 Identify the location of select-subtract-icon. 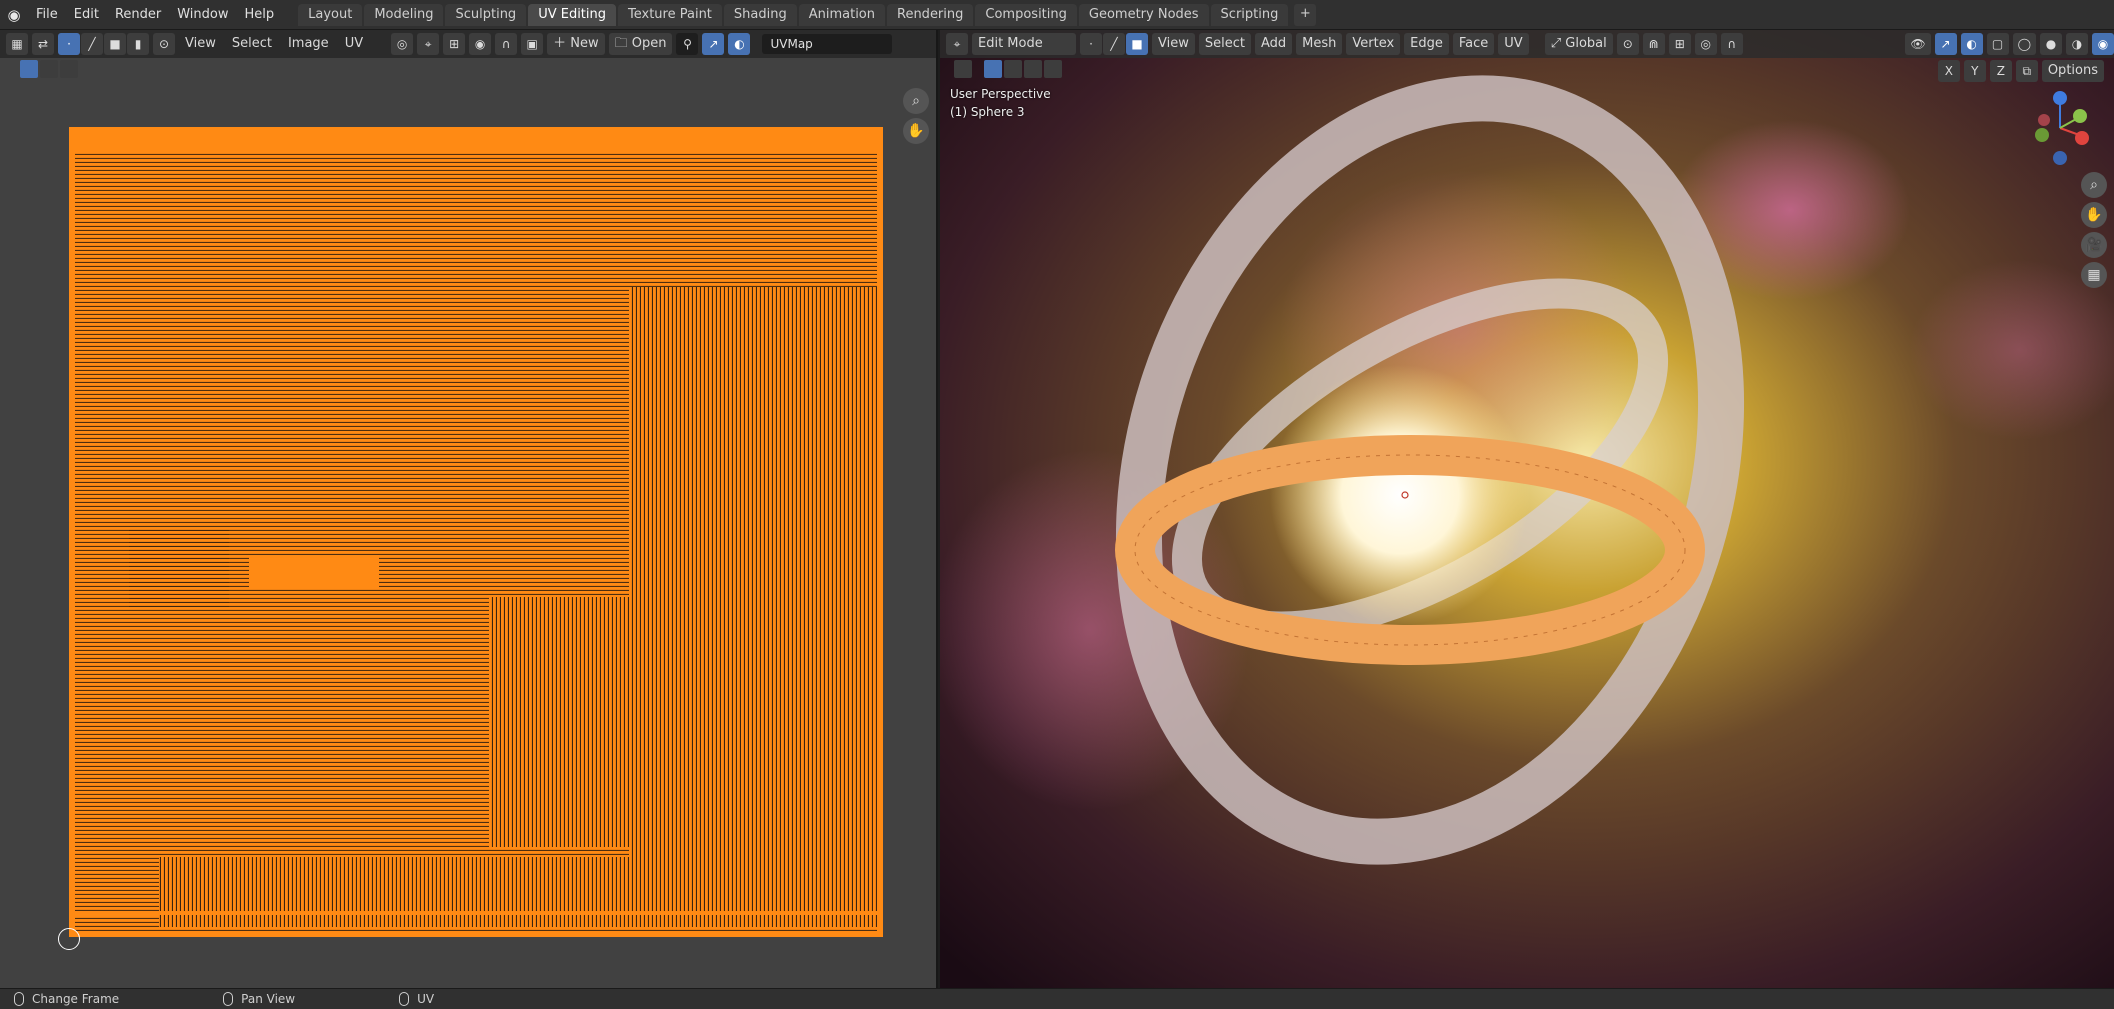
(69, 69).